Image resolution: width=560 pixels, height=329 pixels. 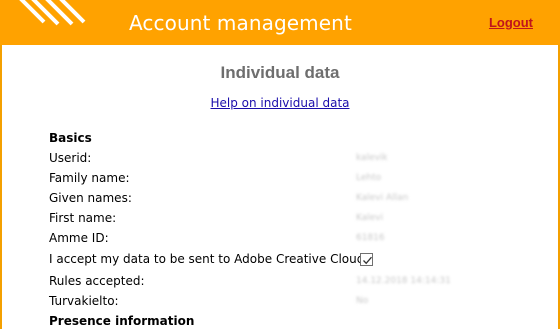 I want to click on field-label-turvakielto: Turvakielto:, so click(x=84, y=301).